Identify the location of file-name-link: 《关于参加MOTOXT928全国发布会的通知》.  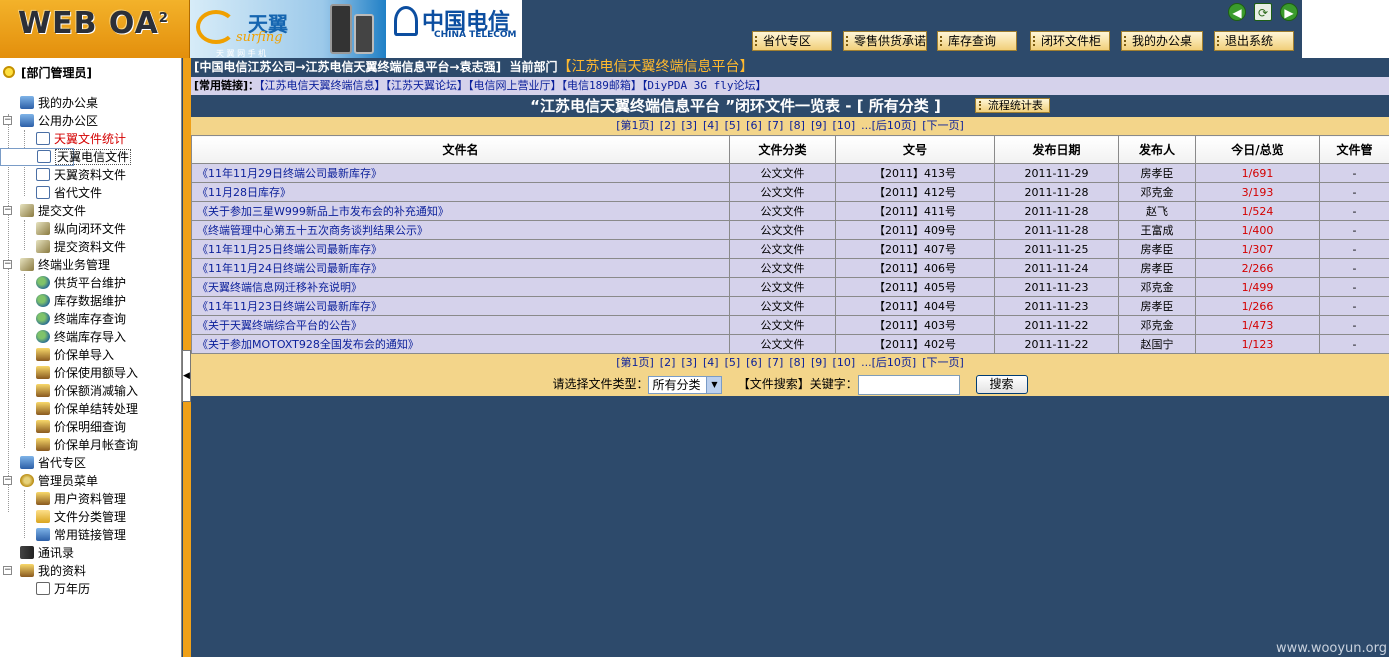
(460, 344).